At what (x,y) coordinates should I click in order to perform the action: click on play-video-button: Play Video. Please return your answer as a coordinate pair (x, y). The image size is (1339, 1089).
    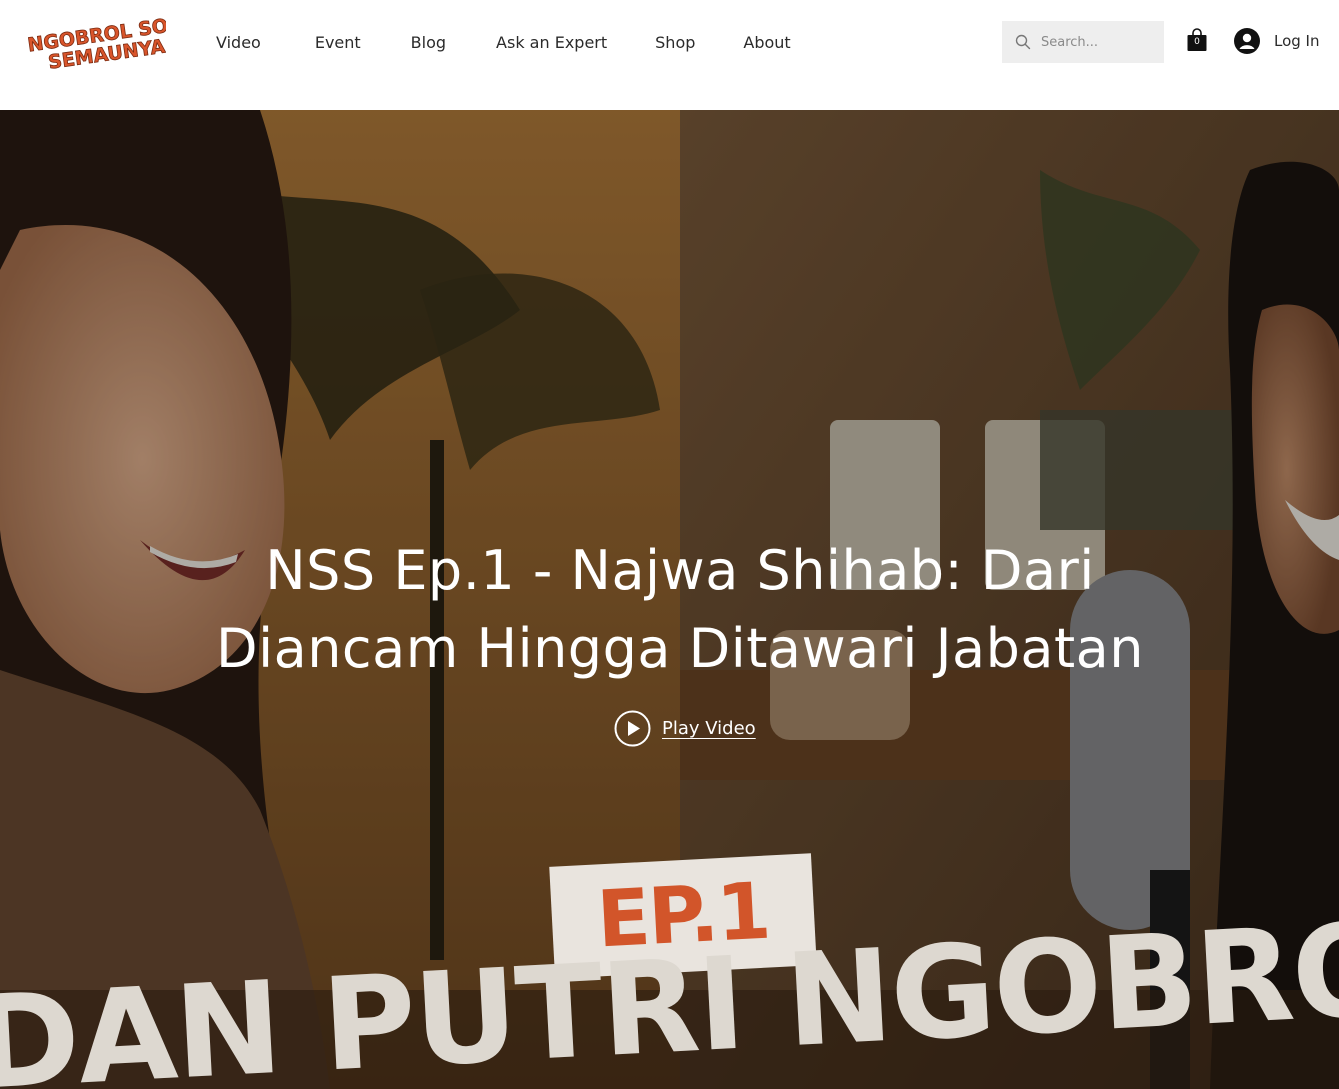
    Looking at the image, I should click on (685, 728).